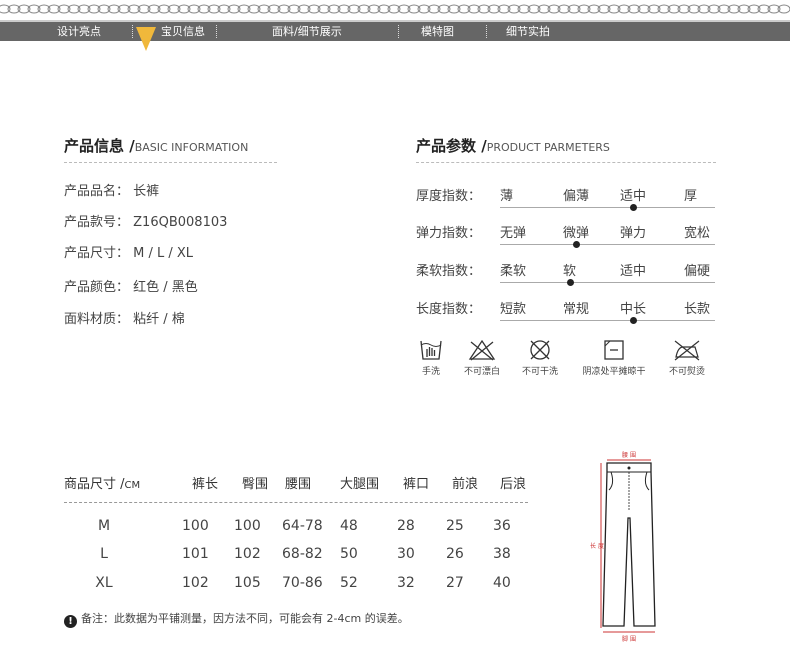  What do you see at coordinates (99, 146) in the screenshot?
I see `basic-info-title-cn: 产品信息 /` at bounding box center [99, 146].